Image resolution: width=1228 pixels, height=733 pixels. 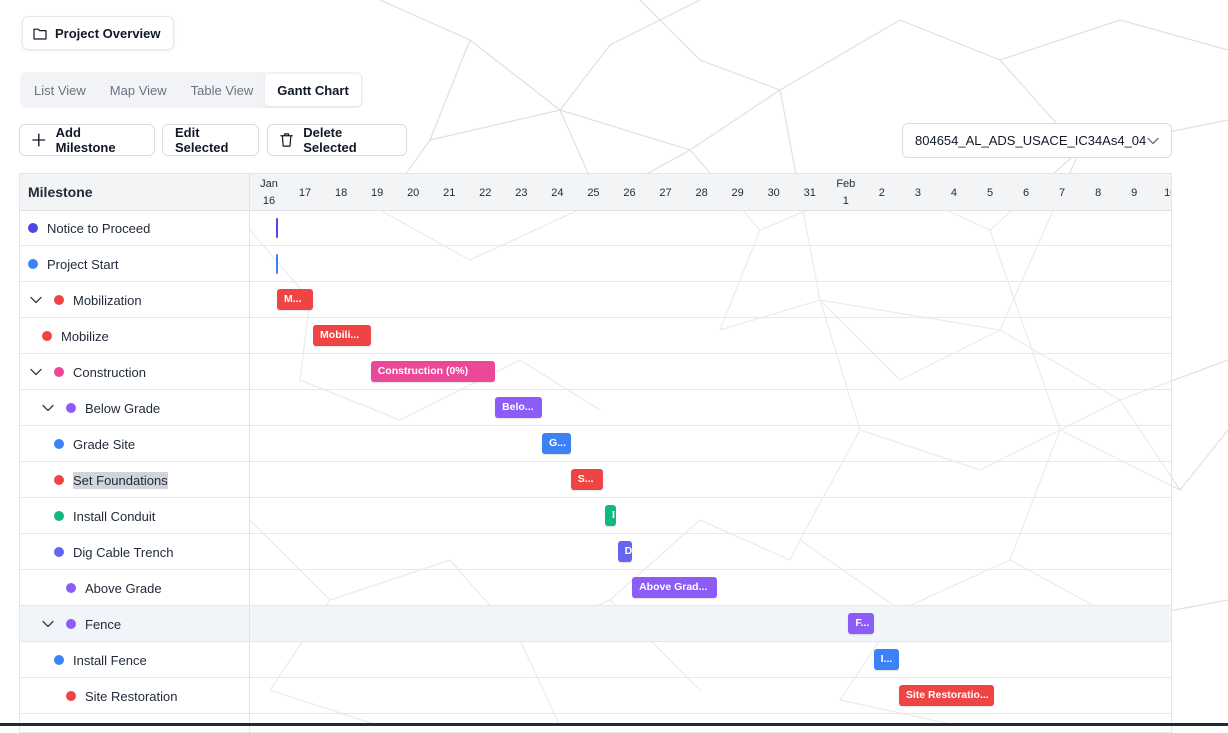 What do you see at coordinates (269, 201) in the screenshot?
I see `timeline-day-label: 16` at bounding box center [269, 201].